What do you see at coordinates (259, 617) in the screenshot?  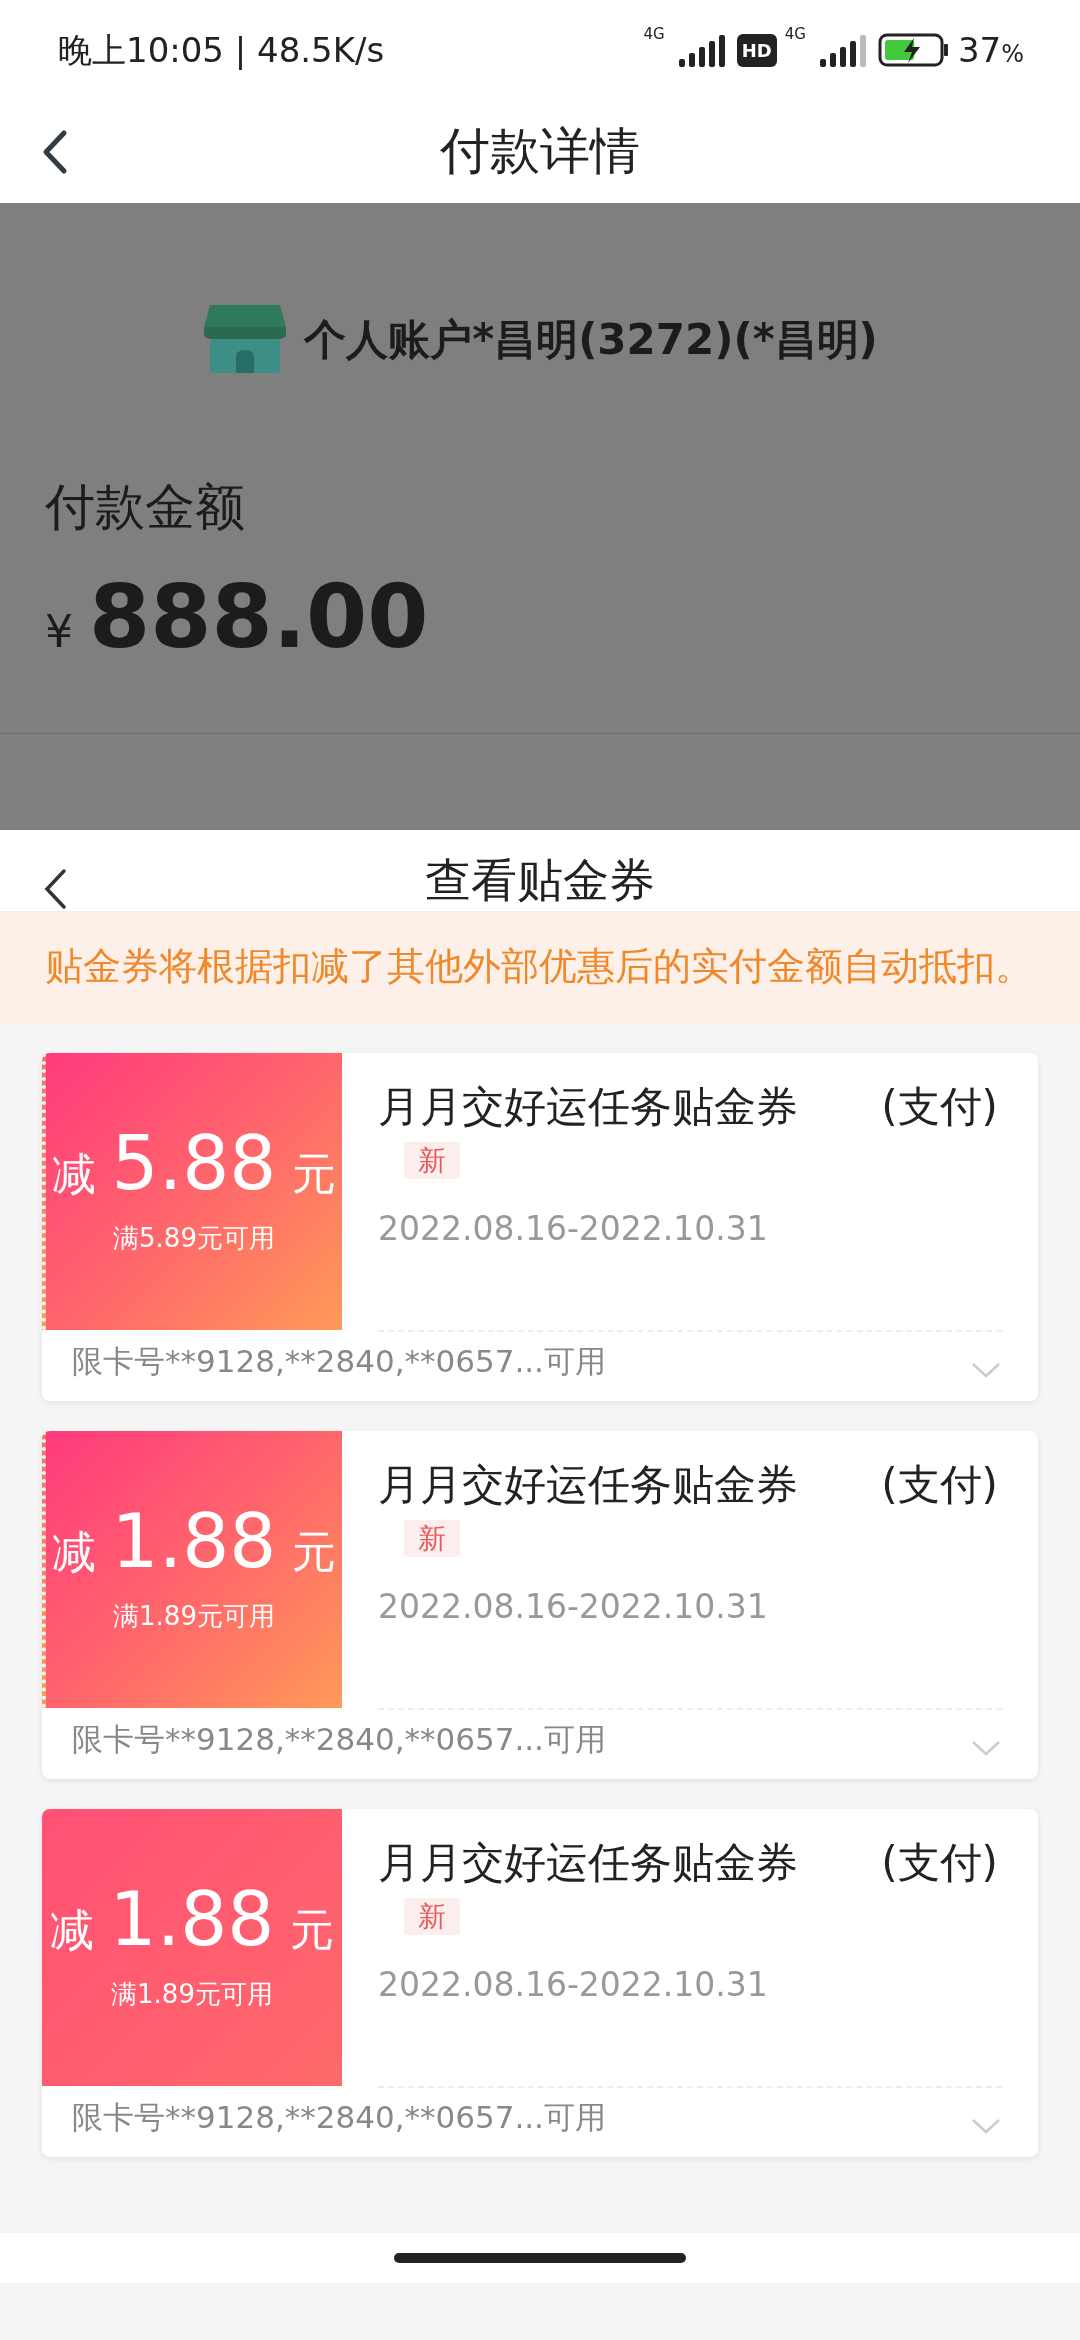 I see `payment-amount: 888.00` at bounding box center [259, 617].